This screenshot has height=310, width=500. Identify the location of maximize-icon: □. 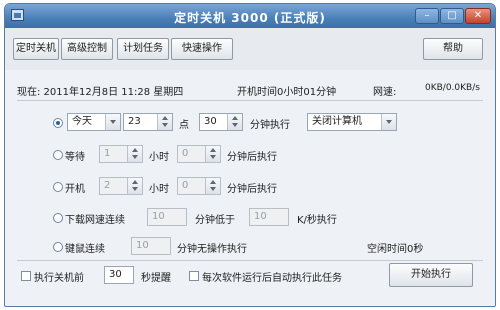
(452, 16).